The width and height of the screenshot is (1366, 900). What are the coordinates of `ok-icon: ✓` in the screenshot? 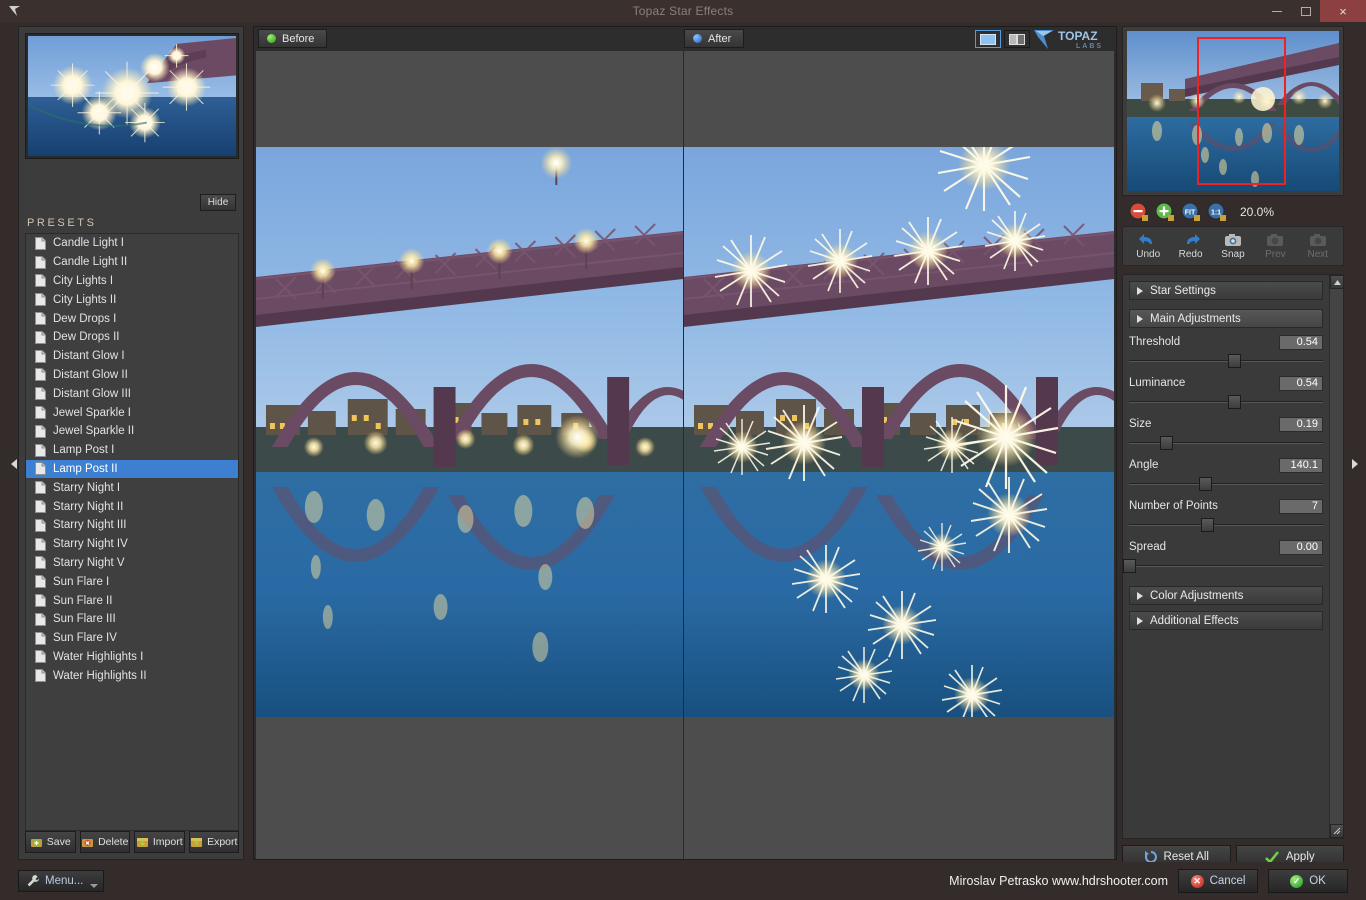 It's located at (1297, 881).